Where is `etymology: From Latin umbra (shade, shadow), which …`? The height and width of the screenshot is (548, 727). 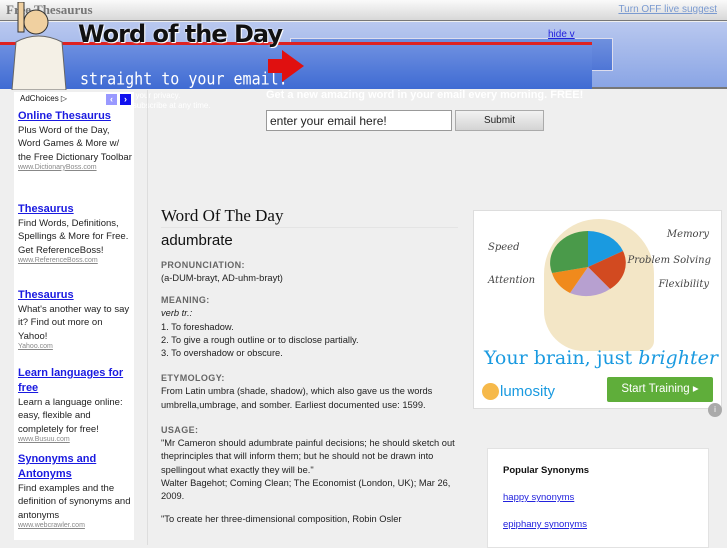 etymology: From Latin umbra (shade, shadow), which … is located at coordinates (297, 398).